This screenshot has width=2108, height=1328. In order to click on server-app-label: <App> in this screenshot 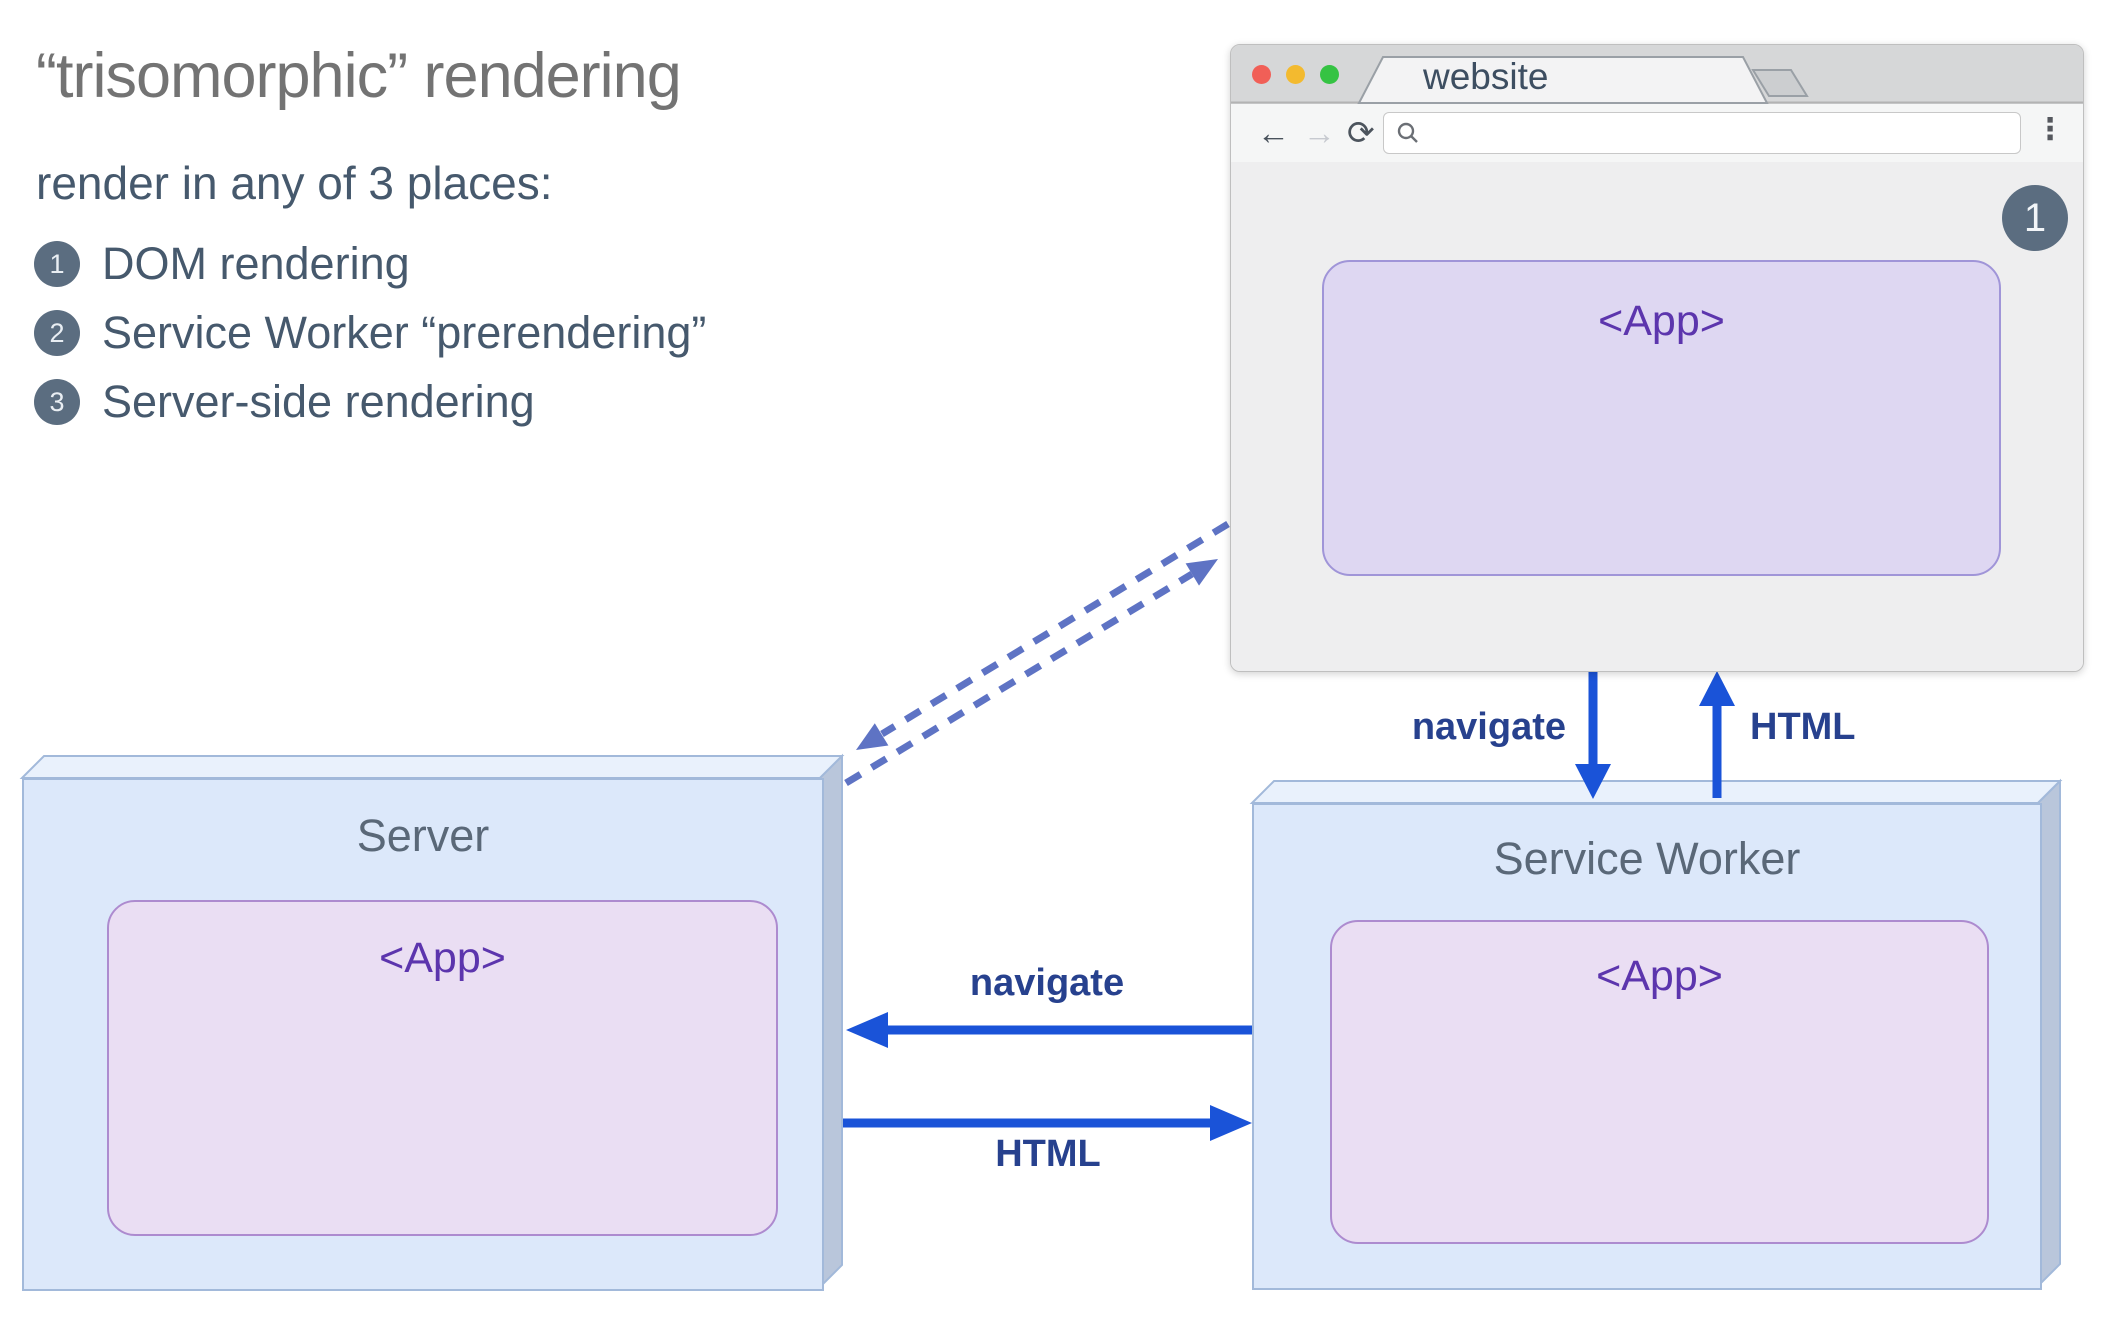, I will do `click(442, 958)`.